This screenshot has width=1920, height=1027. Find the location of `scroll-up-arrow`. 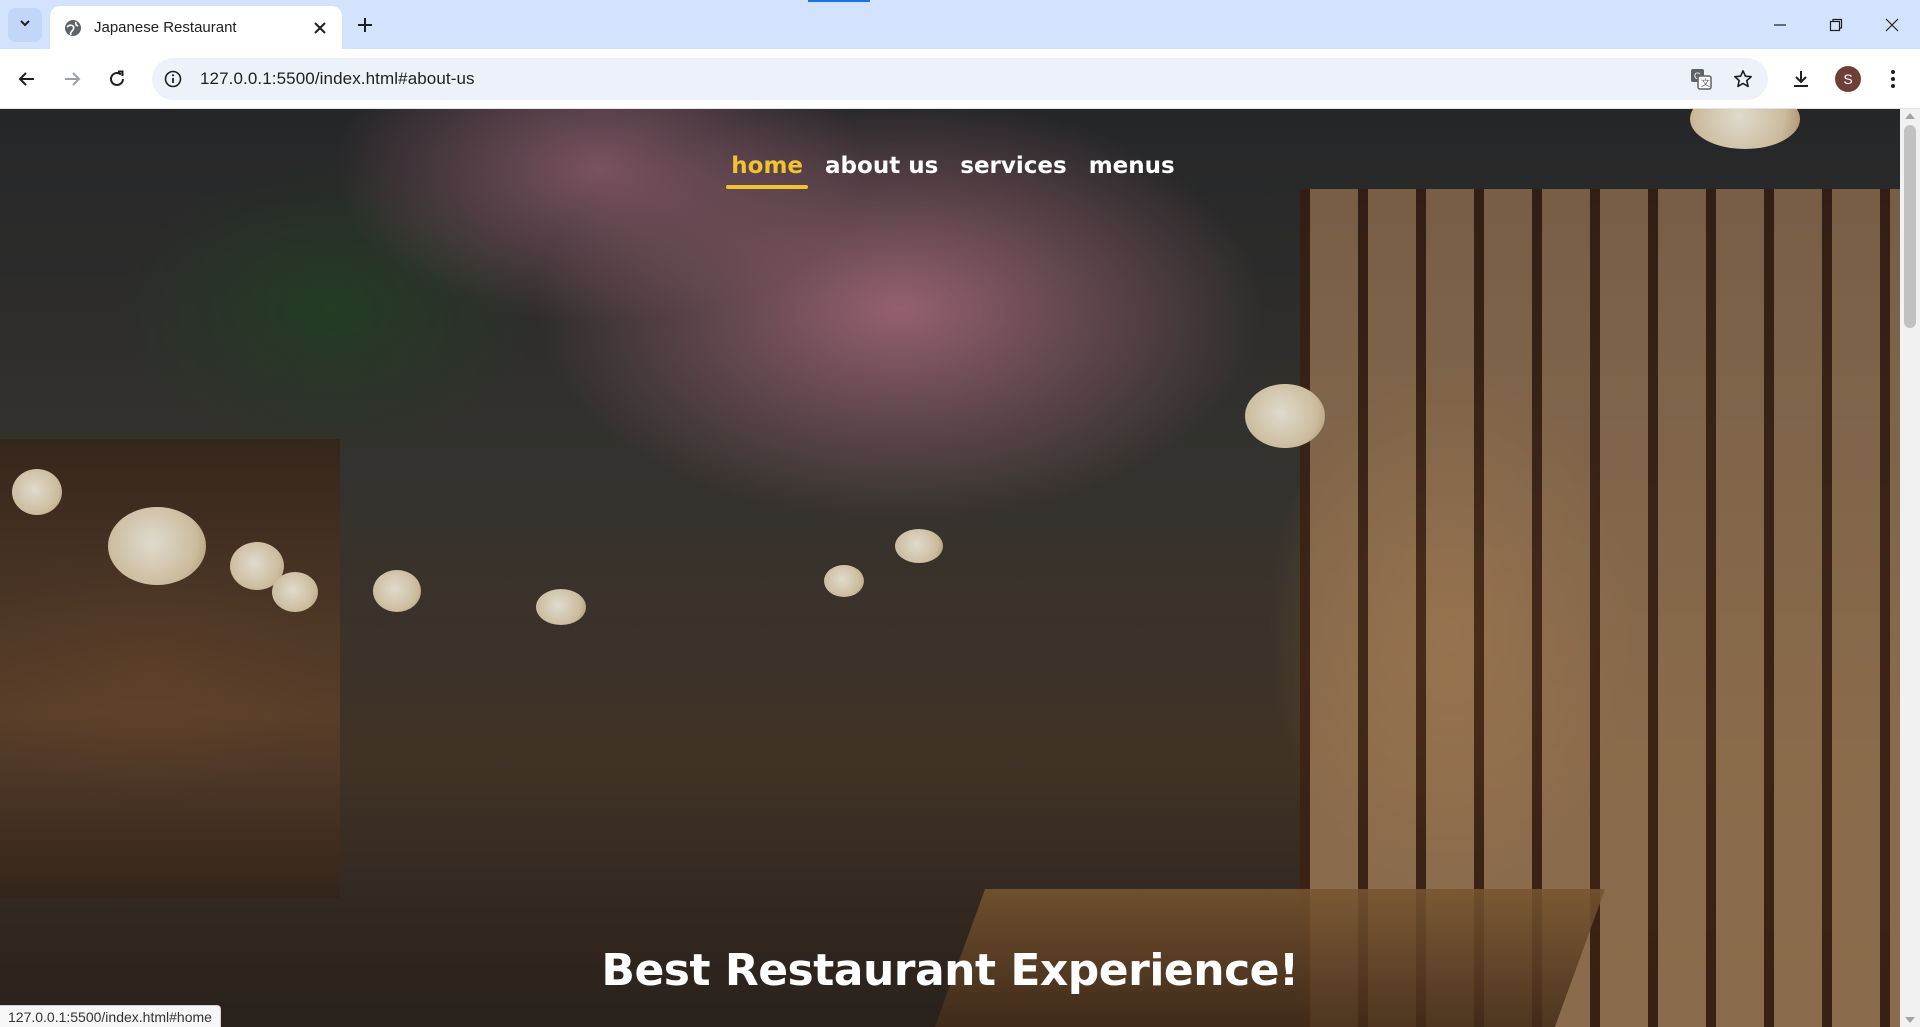

scroll-up-arrow is located at coordinates (1910, 116).